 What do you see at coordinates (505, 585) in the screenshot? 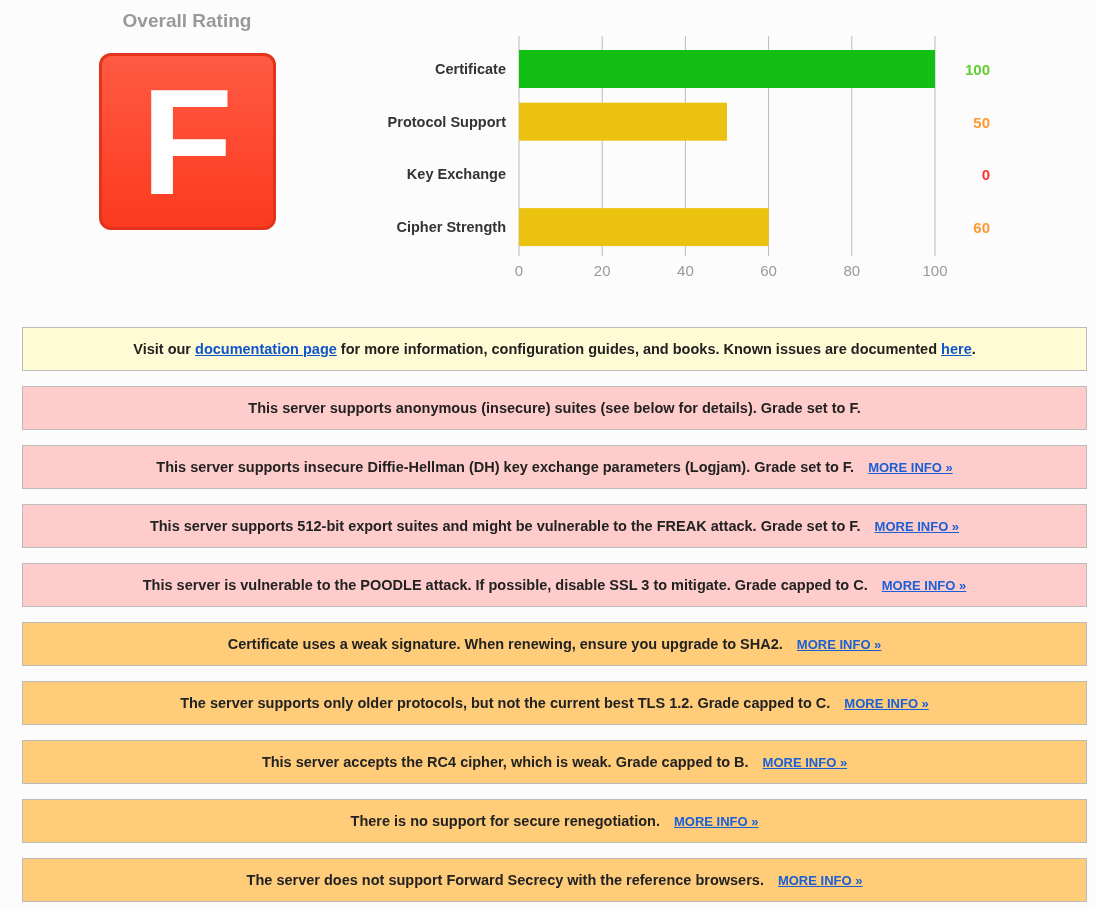
I see `notice-text: This server is vulnerable to the POODLE attack. If possible, disable SSL 3 to mitigate. Grade capped to C.` at bounding box center [505, 585].